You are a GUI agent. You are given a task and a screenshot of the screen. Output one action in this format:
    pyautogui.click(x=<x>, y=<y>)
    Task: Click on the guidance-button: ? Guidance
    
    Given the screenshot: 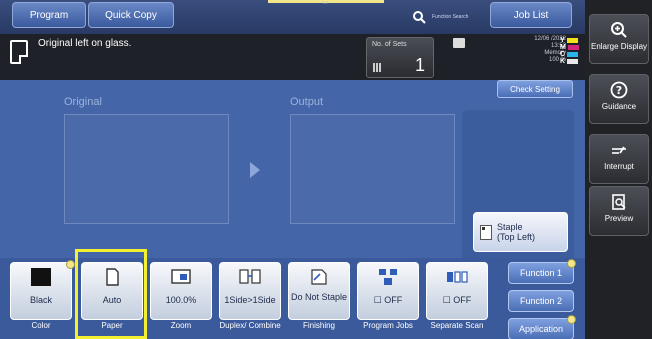 What is the action you would take?
    pyautogui.click(x=619, y=99)
    